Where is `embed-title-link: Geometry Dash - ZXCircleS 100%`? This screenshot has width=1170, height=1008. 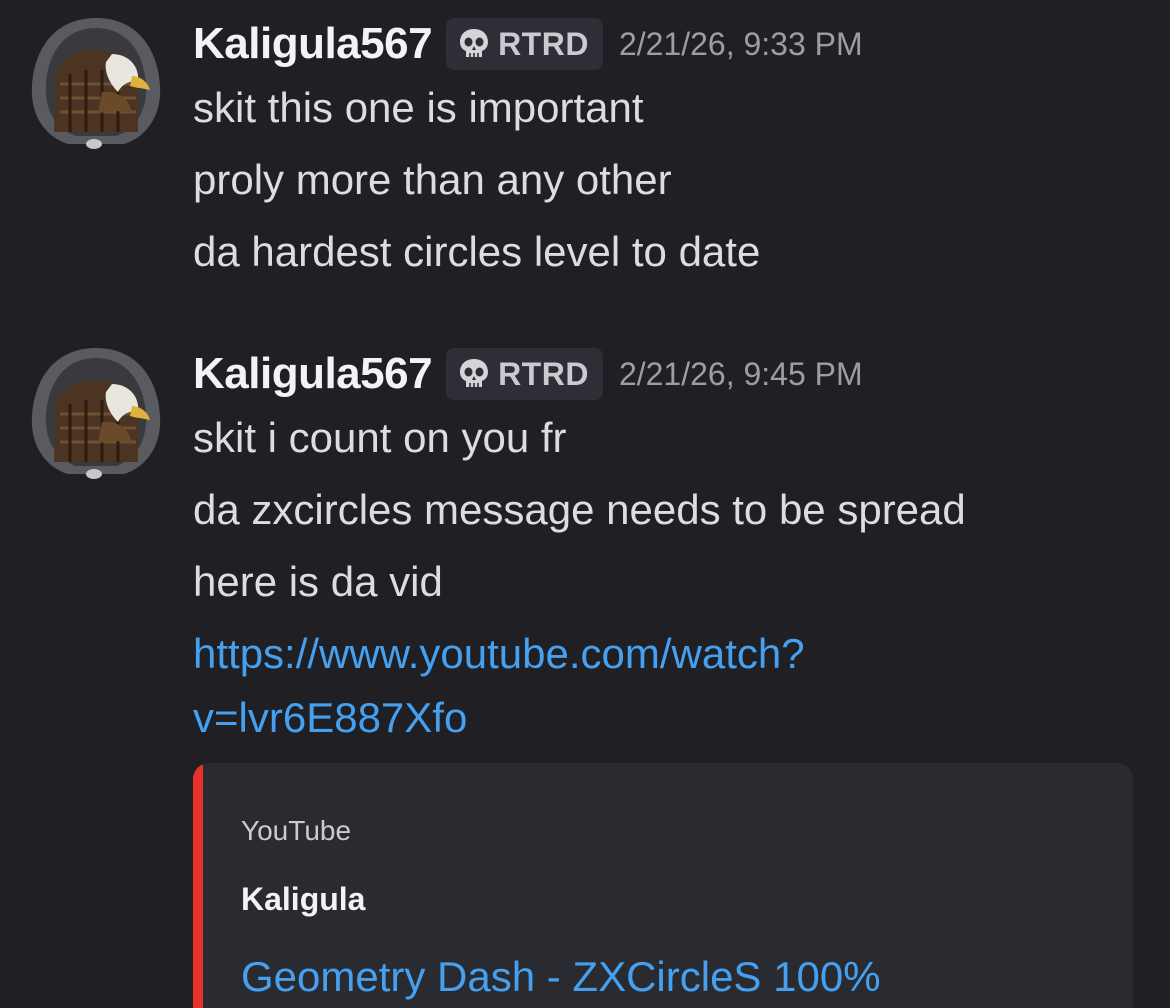 embed-title-link: Geometry Dash - ZXCircleS 100% is located at coordinates (561, 977).